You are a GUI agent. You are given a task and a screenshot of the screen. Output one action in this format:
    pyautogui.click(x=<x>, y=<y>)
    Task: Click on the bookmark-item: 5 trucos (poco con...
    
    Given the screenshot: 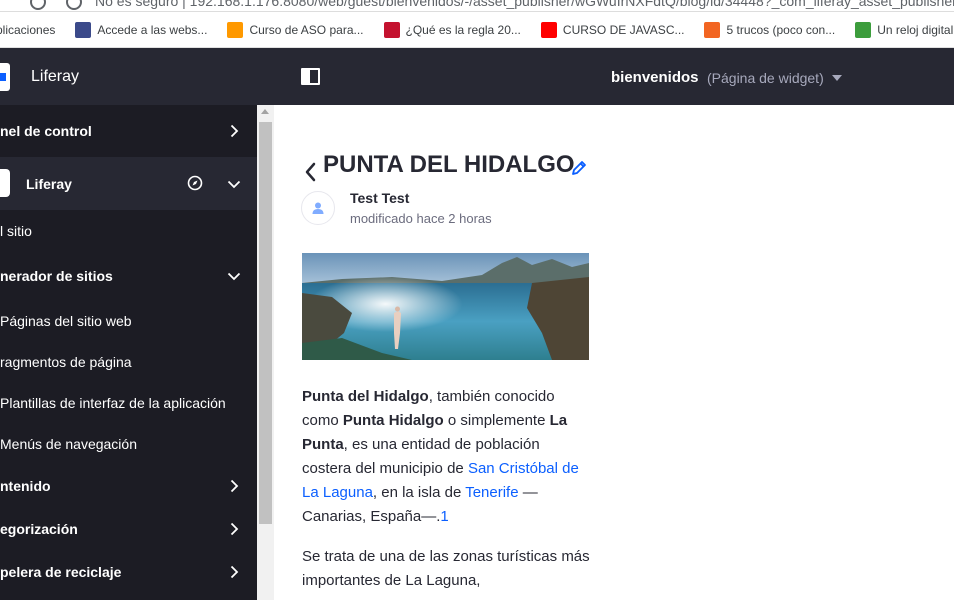 What is the action you would take?
    pyautogui.click(x=769, y=30)
    